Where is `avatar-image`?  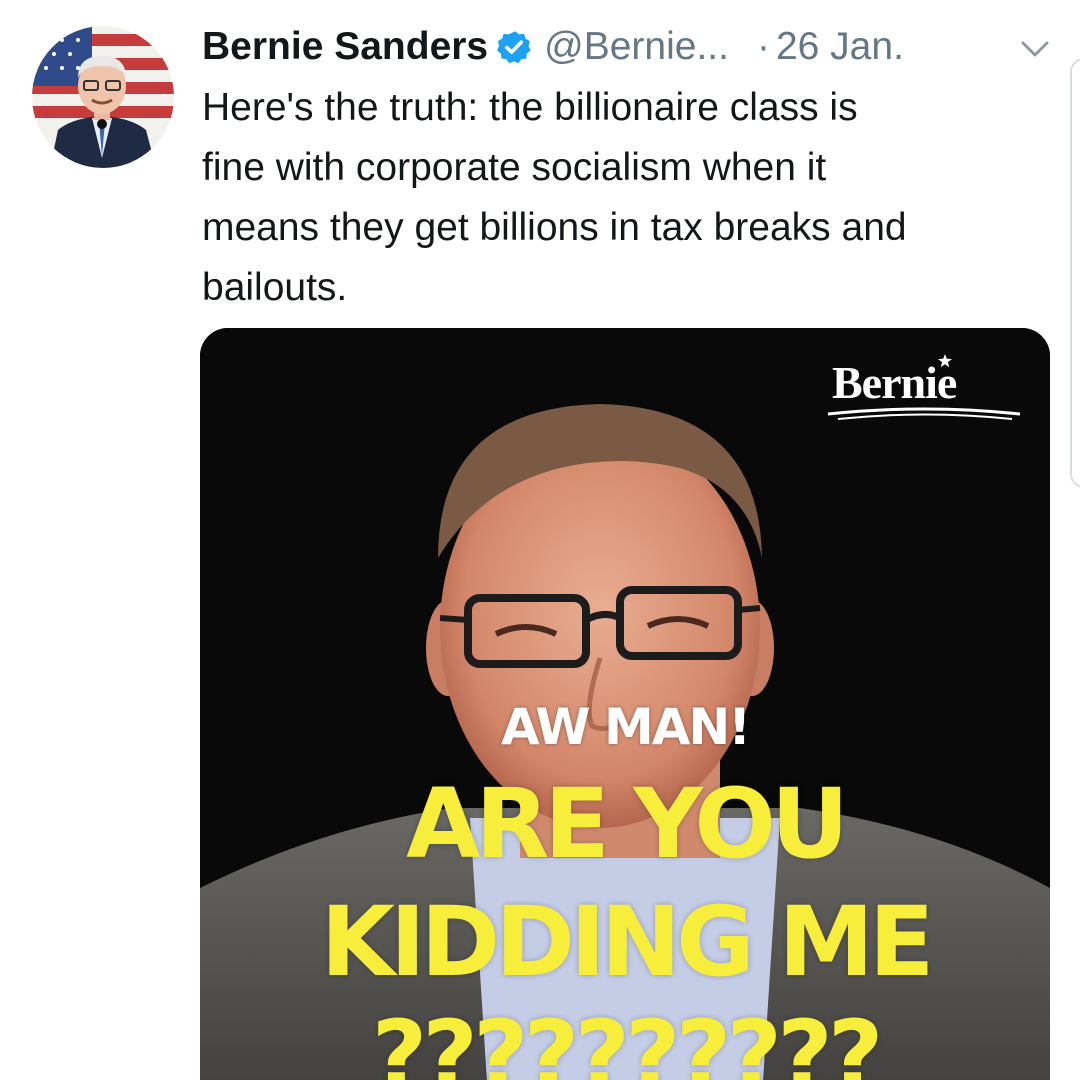
avatar-image is located at coordinates (103, 97).